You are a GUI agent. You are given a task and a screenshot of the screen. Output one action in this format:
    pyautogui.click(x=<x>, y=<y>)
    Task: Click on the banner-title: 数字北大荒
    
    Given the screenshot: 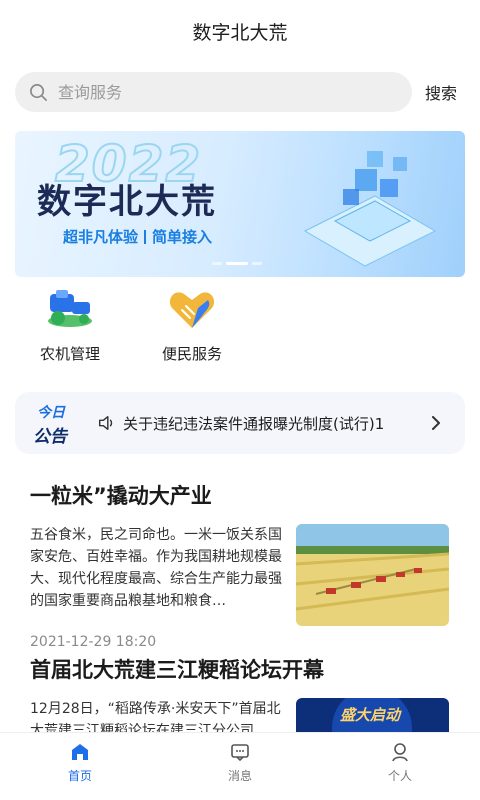 What is the action you would take?
    pyautogui.click(x=127, y=202)
    